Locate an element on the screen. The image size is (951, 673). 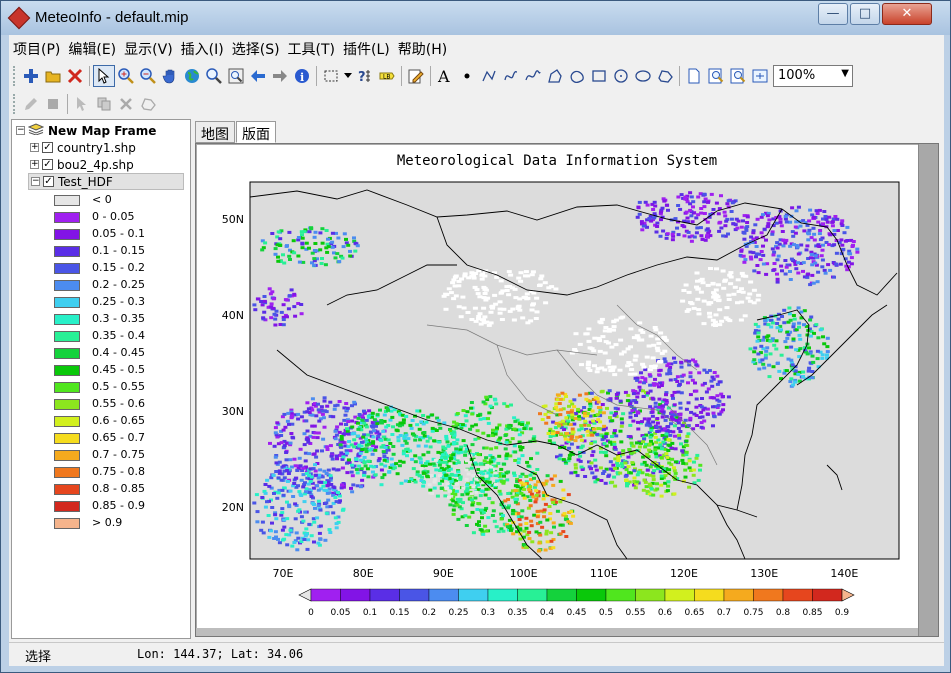
page-setup-icon is located at coordinates (694, 76).